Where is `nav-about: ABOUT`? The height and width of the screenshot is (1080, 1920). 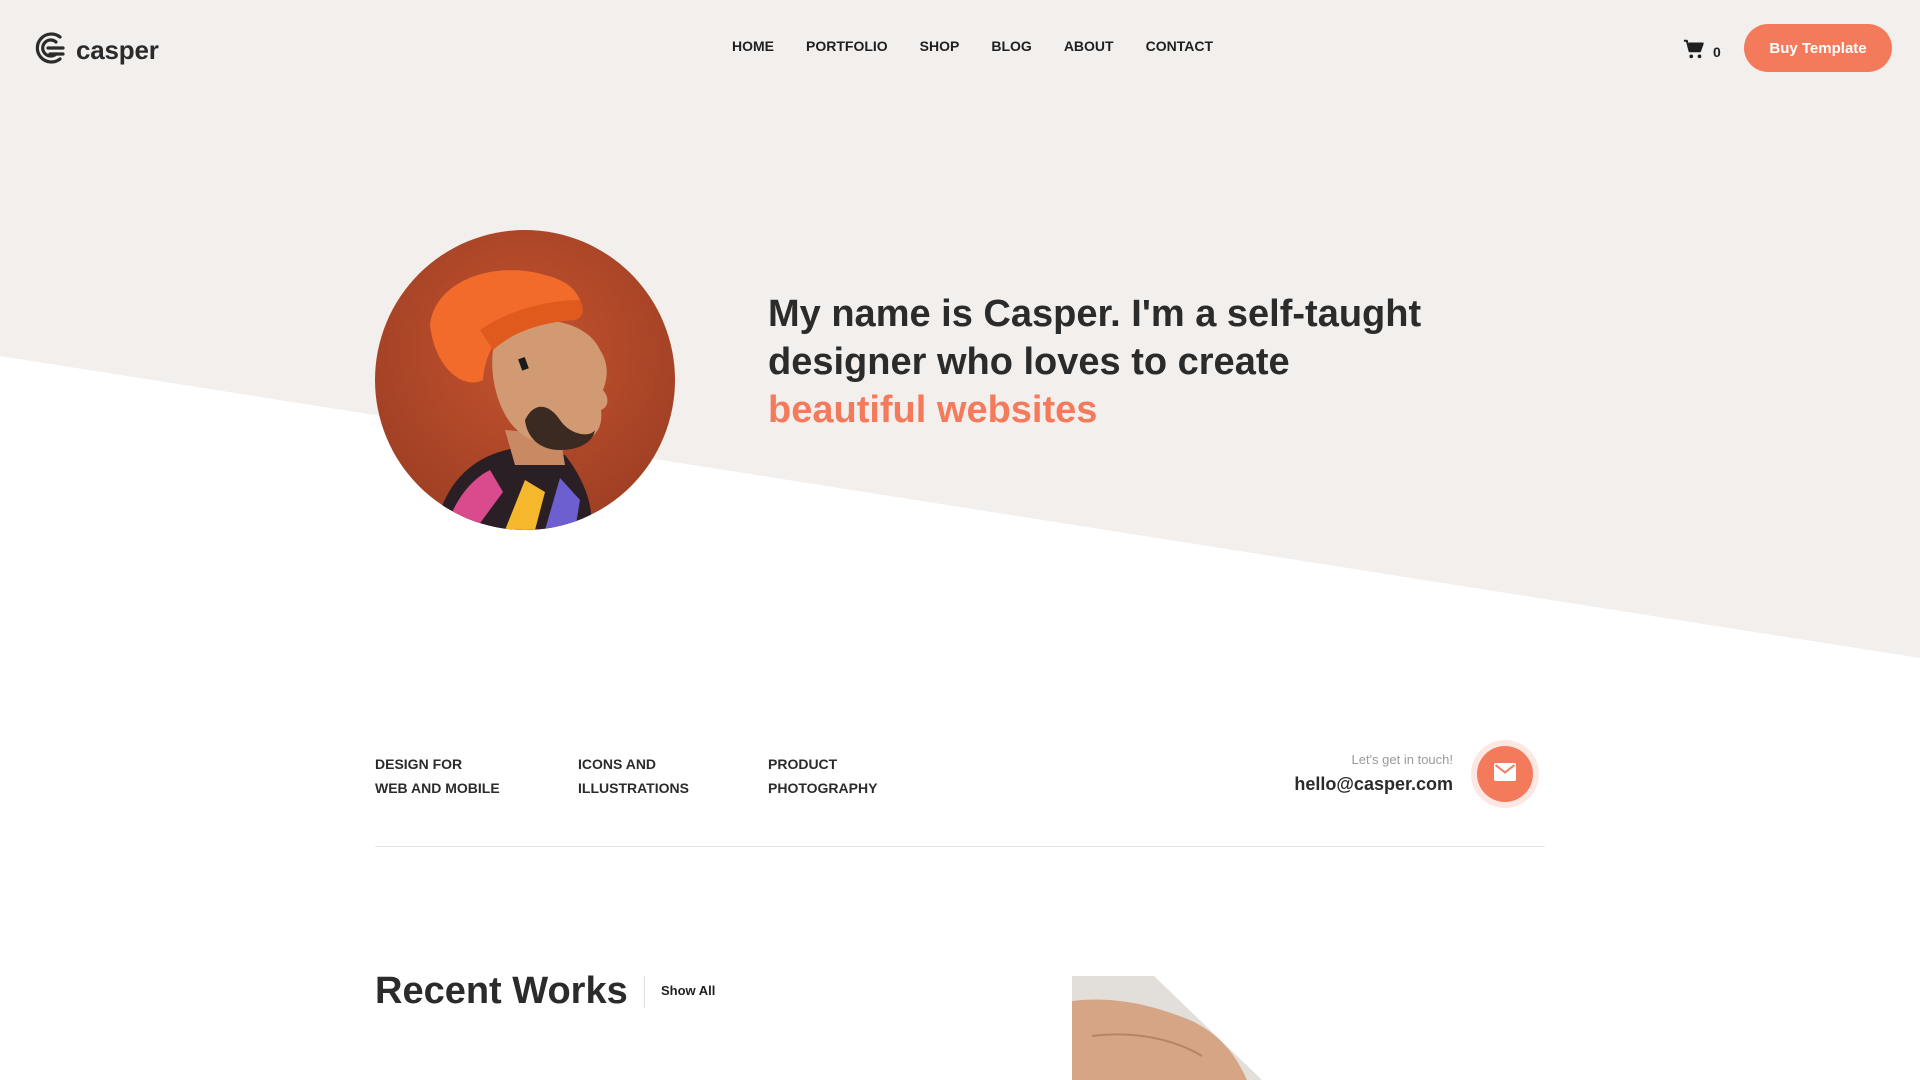 nav-about: ABOUT is located at coordinates (1089, 46).